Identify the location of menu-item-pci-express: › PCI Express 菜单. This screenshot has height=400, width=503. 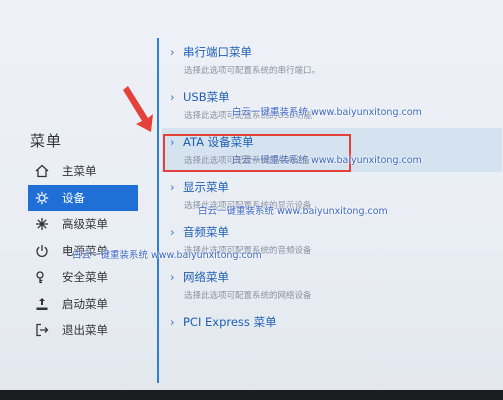
(335, 334).